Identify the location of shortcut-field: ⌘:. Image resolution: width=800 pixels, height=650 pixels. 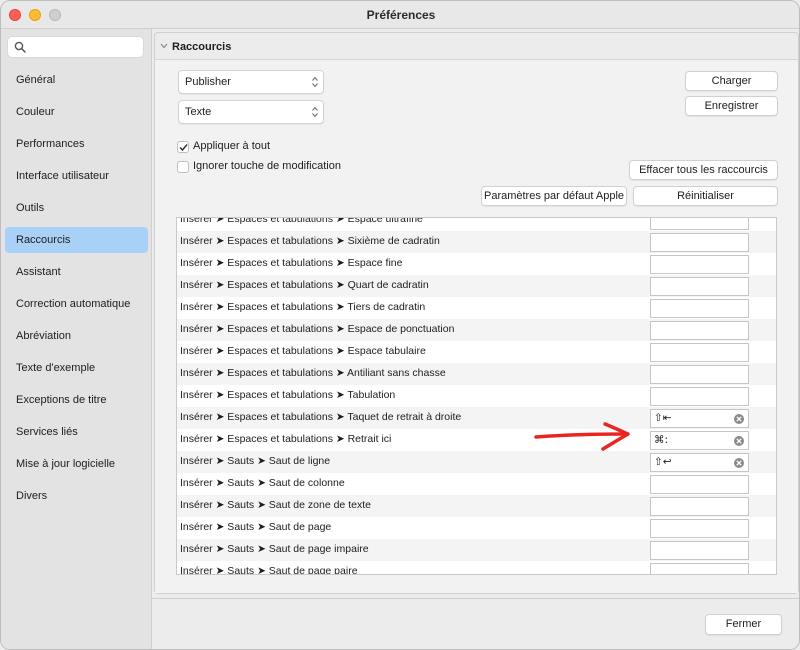
(699, 440).